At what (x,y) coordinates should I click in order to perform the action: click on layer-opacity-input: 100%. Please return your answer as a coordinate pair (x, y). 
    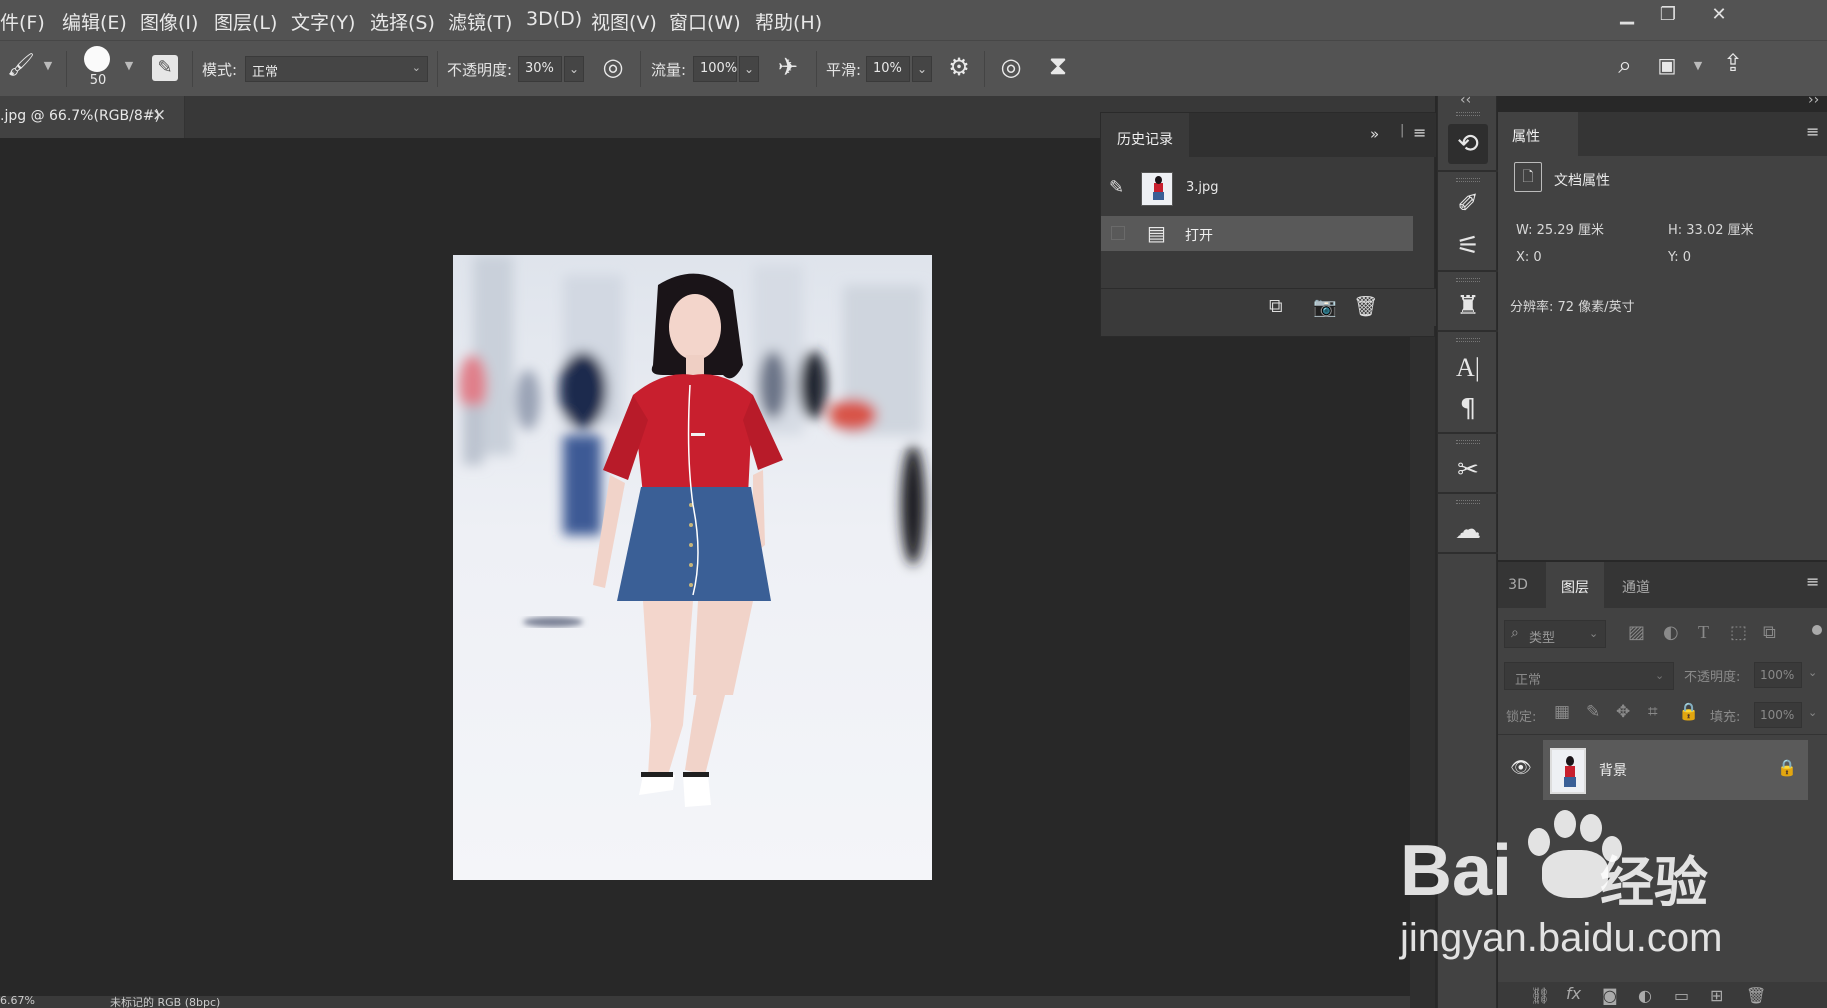
    Looking at the image, I should click on (1778, 675).